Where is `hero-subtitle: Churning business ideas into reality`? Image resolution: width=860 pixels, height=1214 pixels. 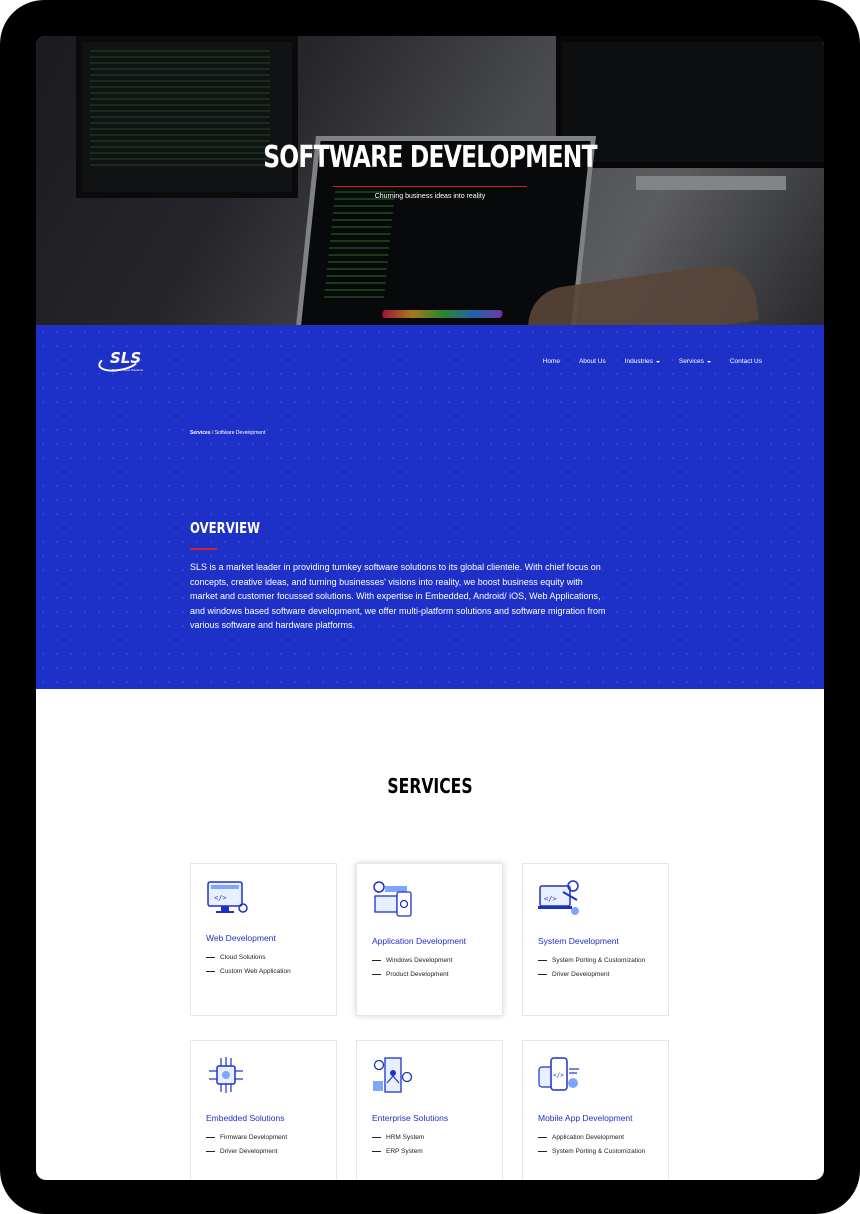
hero-subtitle: Churning business ideas into reality is located at coordinates (430, 196).